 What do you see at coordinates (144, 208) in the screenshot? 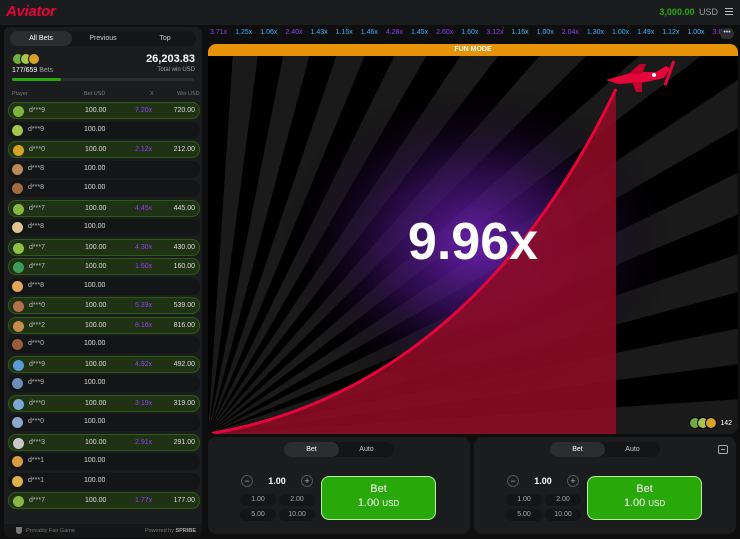
I see `cashout-multiplier: 4.45x` at bounding box center [144, 208].